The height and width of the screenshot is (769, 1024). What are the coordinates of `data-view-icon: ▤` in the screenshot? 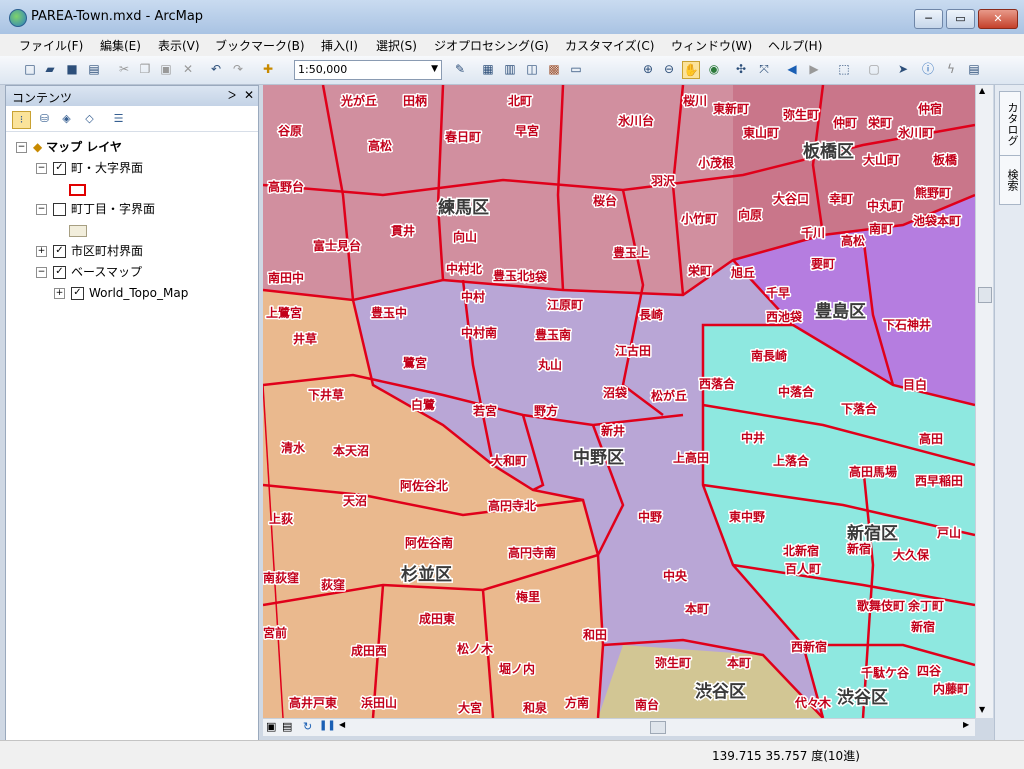 It's located at (287, 726).